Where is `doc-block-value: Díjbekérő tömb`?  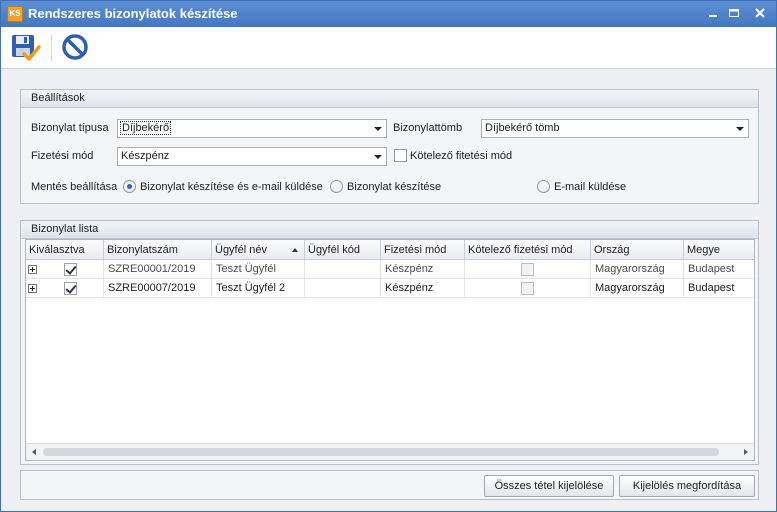 doc-block-value: Díjbekérő tömb is located at coordinates (522, 128).